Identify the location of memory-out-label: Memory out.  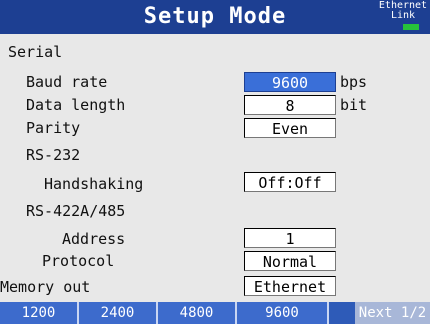
(45, 287).